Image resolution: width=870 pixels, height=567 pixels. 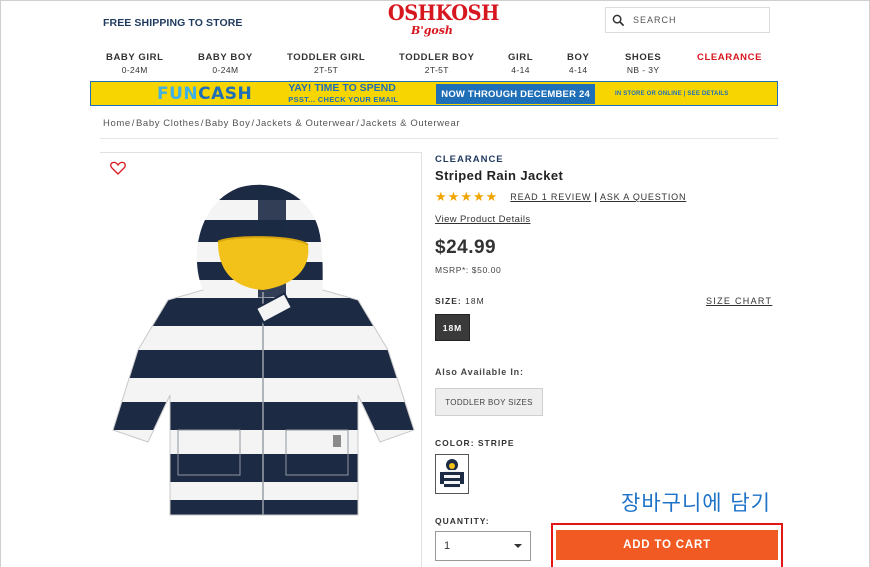 I want to click on nav-item-shoes: SHOES NB - 3Y, so click(x=643, y=63).